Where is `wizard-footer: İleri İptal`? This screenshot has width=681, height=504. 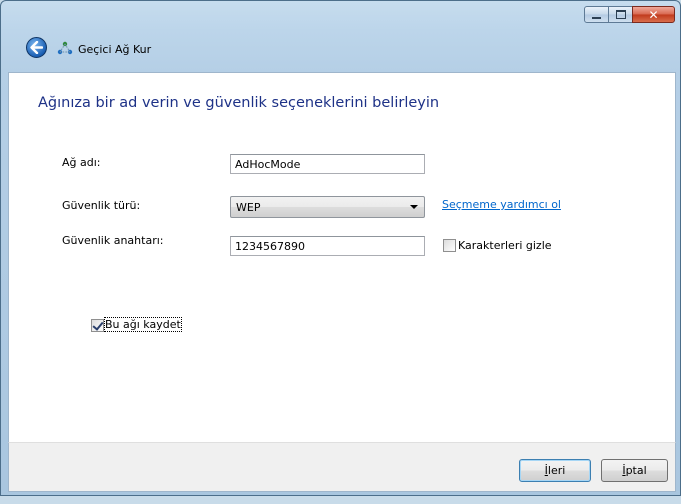
wizard-footer: İleri İptal is located at coordinates (342, 467).